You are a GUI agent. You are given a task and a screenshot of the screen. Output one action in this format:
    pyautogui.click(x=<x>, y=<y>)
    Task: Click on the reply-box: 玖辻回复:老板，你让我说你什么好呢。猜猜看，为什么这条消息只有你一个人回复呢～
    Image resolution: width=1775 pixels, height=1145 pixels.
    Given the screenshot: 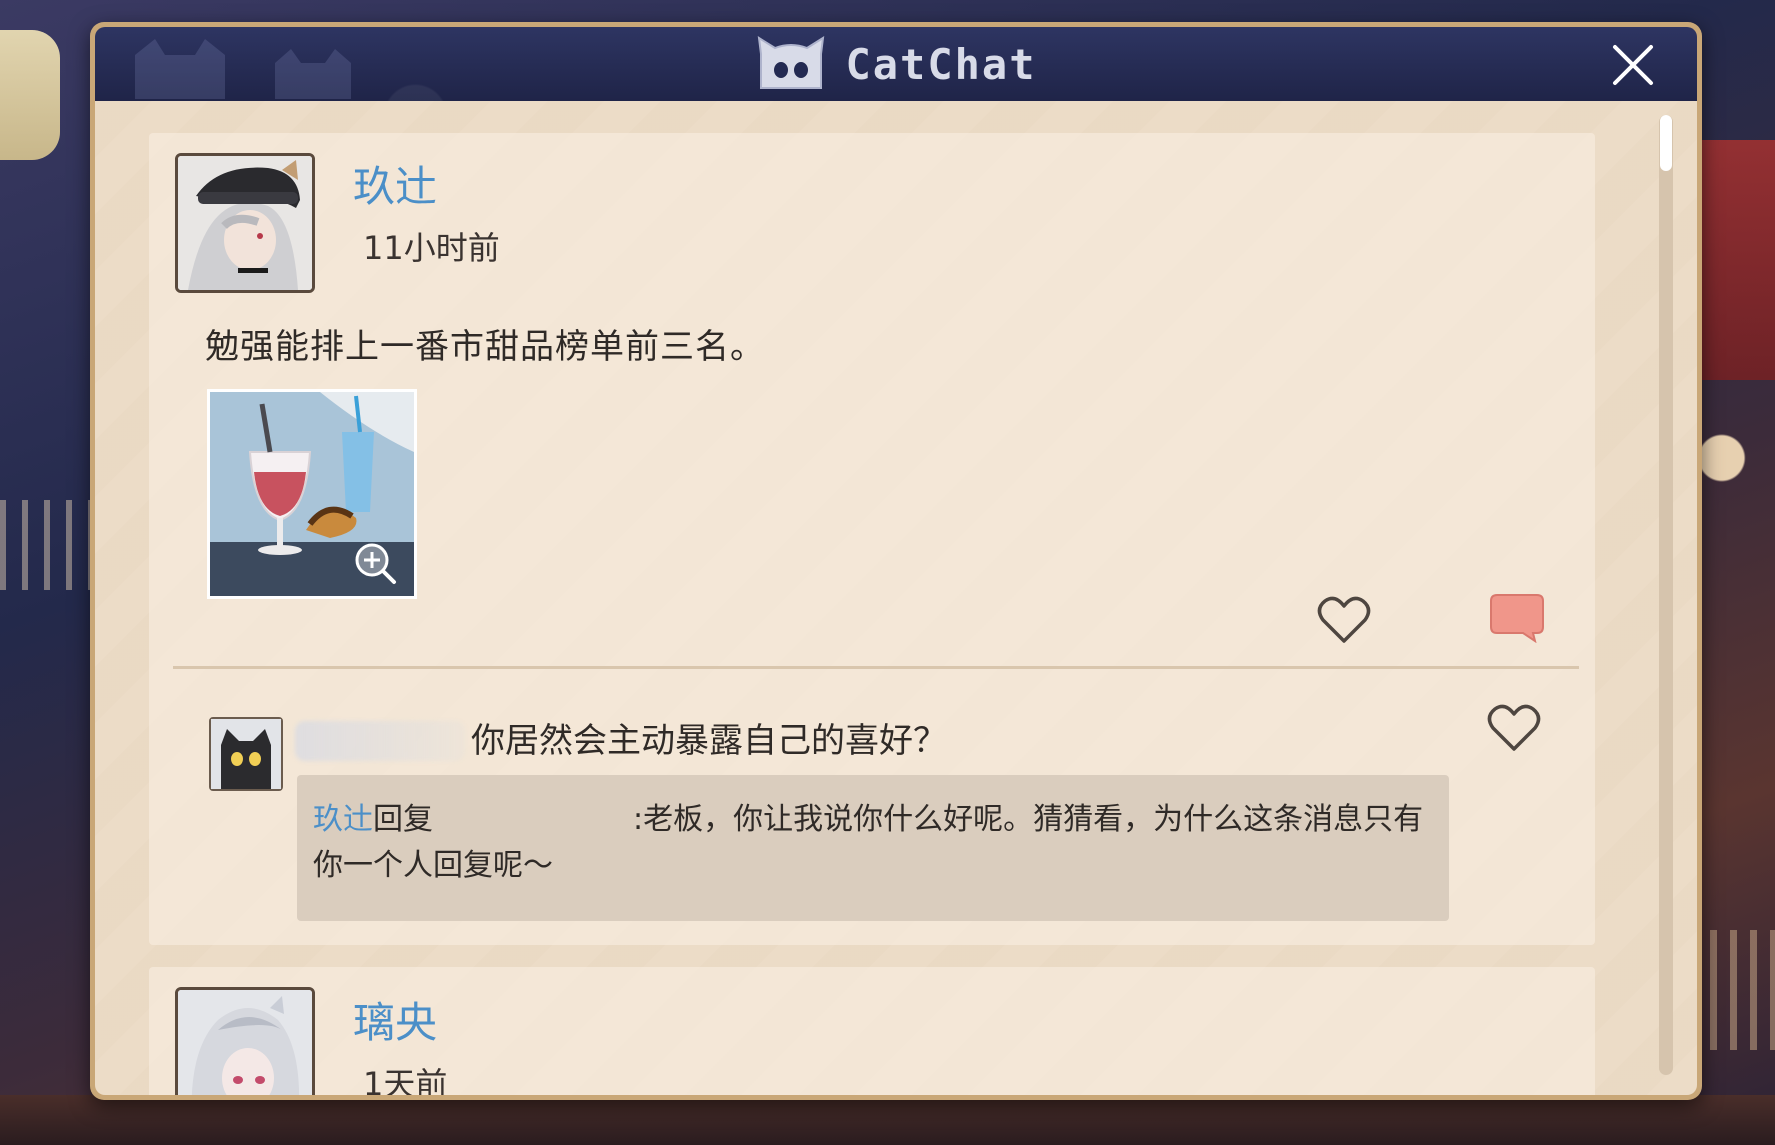 What is the action you would take?
    pyautogui.click(x=873, y=848)
    